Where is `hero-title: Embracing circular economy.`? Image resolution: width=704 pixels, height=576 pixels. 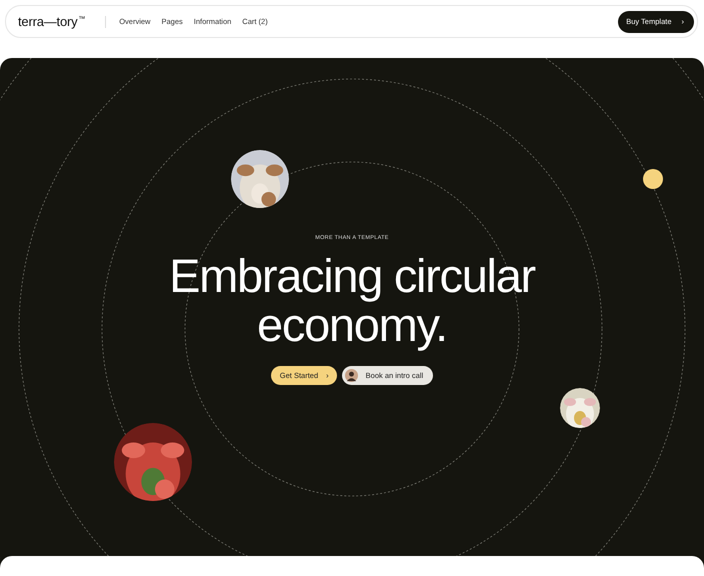
hero-title: Embracing circular economy. is located at coordinates (352, 300).